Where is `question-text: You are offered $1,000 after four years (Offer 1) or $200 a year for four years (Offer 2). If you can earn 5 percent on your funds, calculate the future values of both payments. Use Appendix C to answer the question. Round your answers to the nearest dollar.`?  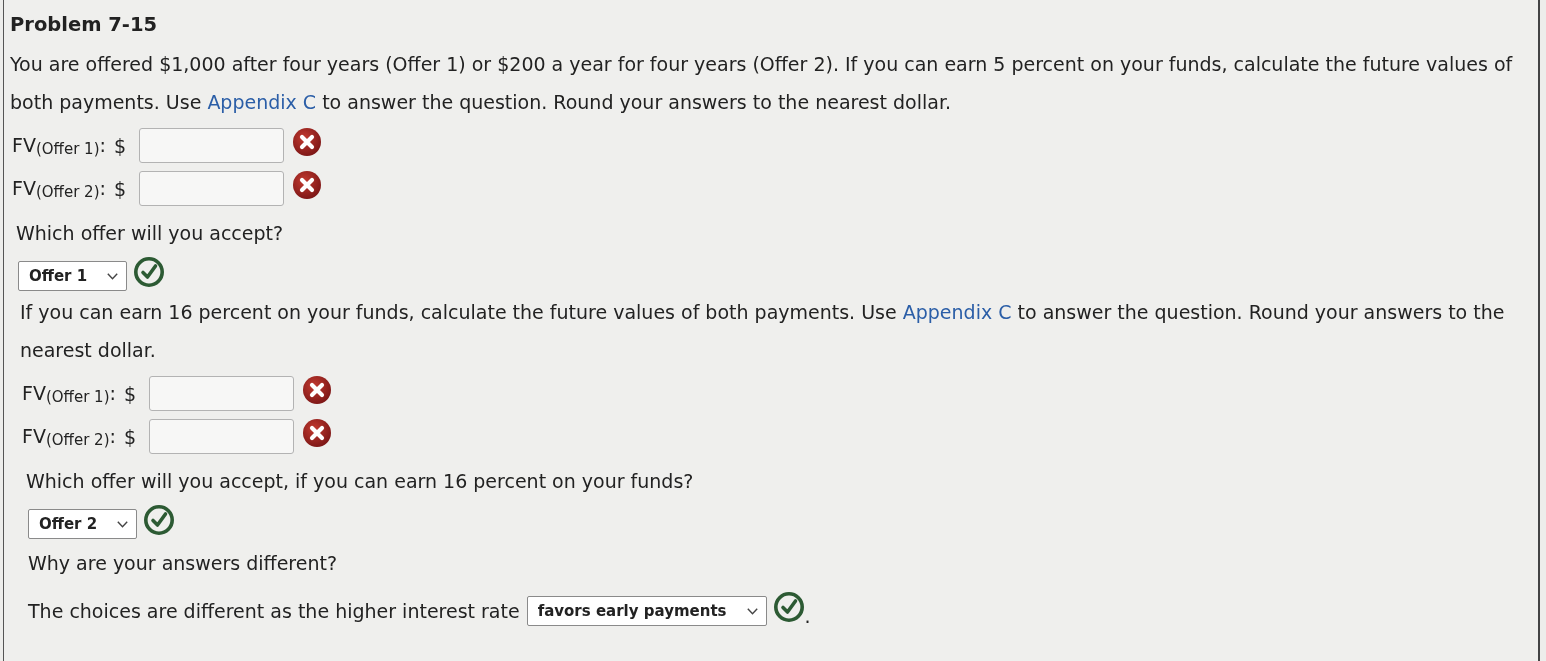 question-text: You are offered $1,000 after four years (Offer 1) or $200 a year for four years (Offer 2). If you can earn 5 percent on your funds, calculate the future values of both payments. Use Appendix C to answer the question. Round your answers to the nearest dollar. is located at coordinates (762, 83).